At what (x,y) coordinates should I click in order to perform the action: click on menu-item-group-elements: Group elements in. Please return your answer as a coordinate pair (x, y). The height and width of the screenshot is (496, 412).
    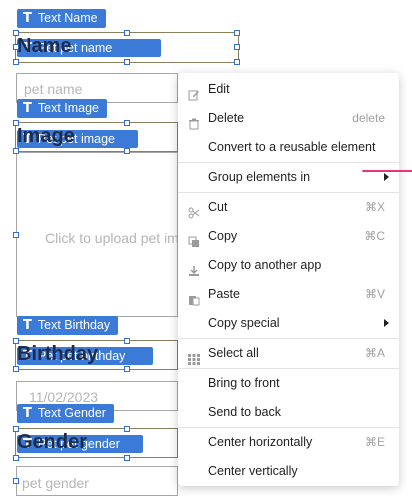
    Looking at the image, I should click on (288, 177).